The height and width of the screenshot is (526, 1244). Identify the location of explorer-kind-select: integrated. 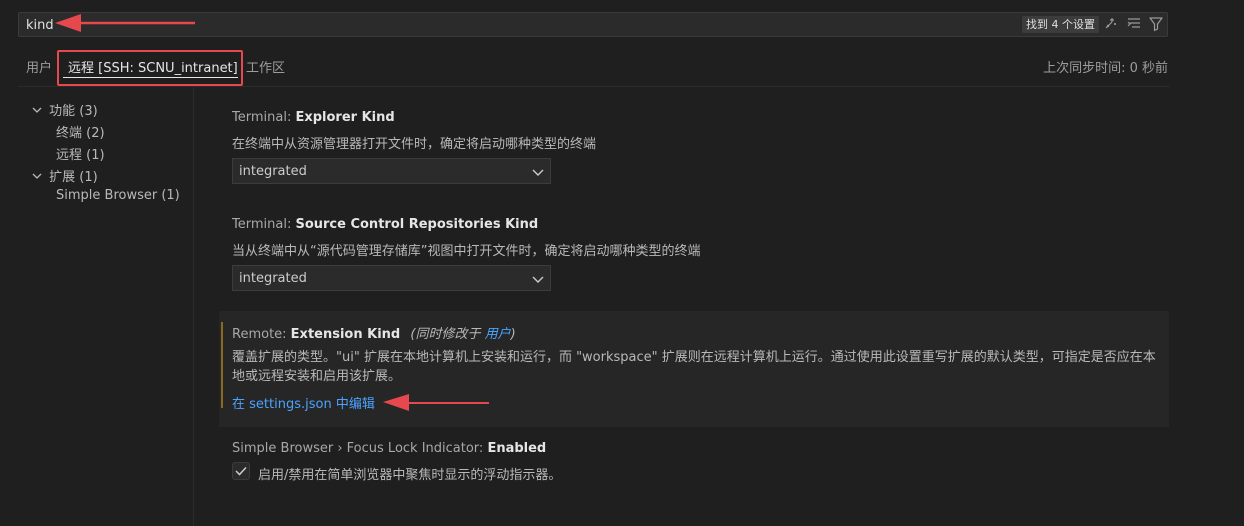
(391, 171).